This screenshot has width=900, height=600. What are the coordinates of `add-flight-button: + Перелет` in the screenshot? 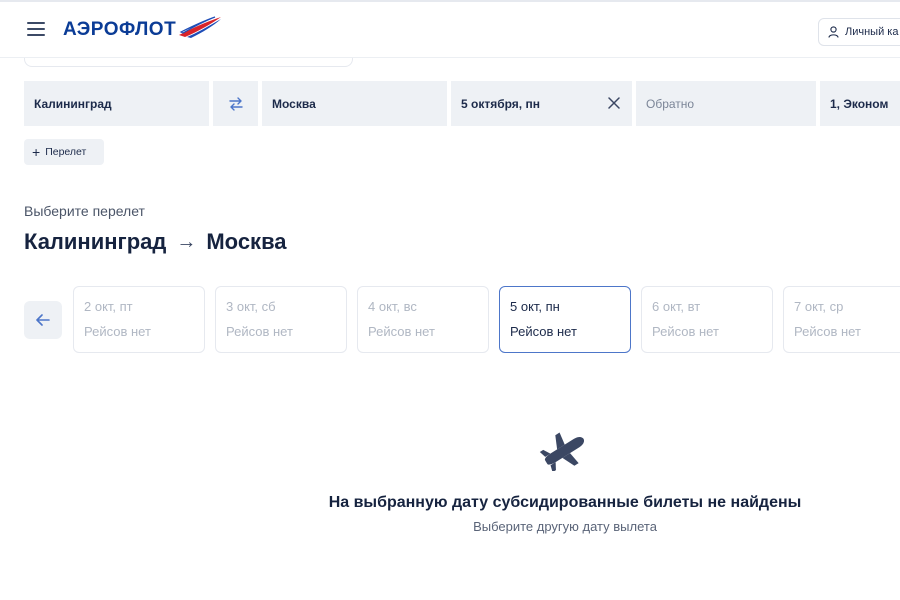 It's located at (64, 152).